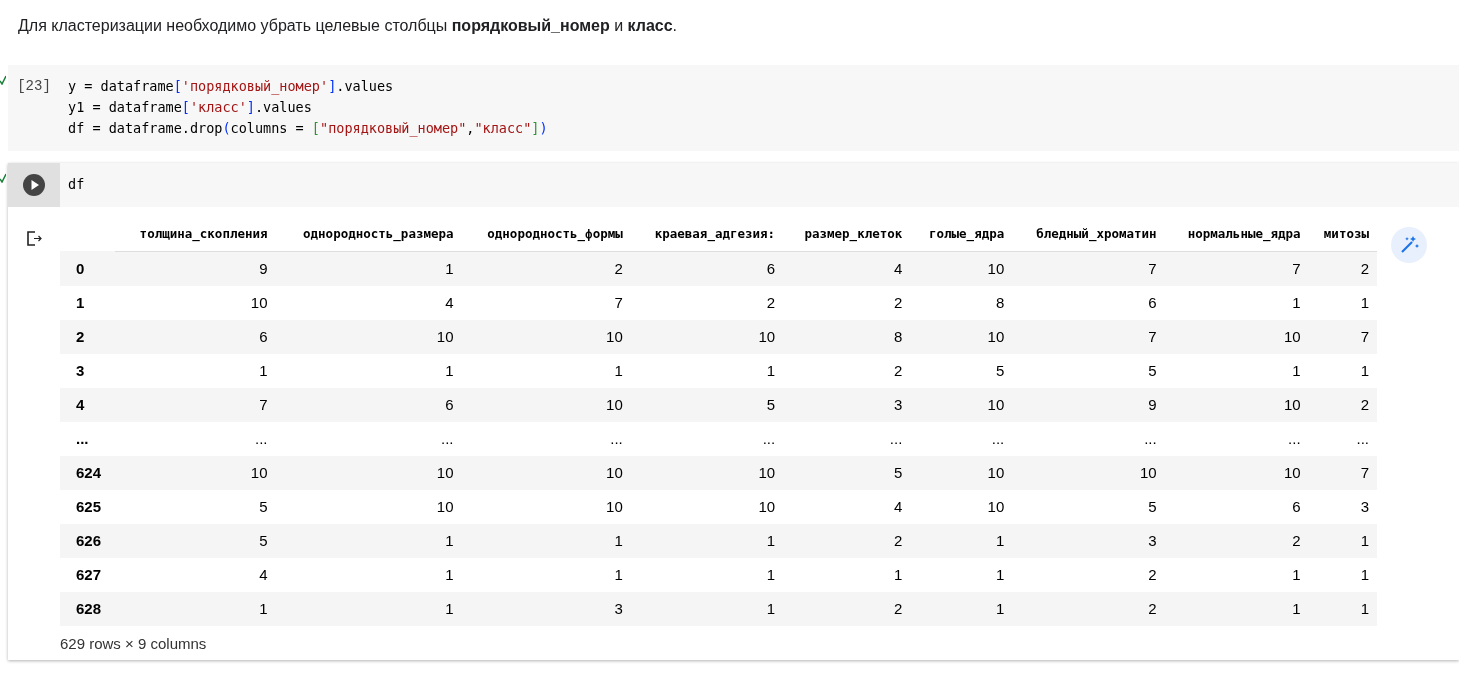 The height and width of the screenshot is (682, 1459). I want to click on column-header: бледный_хроматин, so click(1088, 234).